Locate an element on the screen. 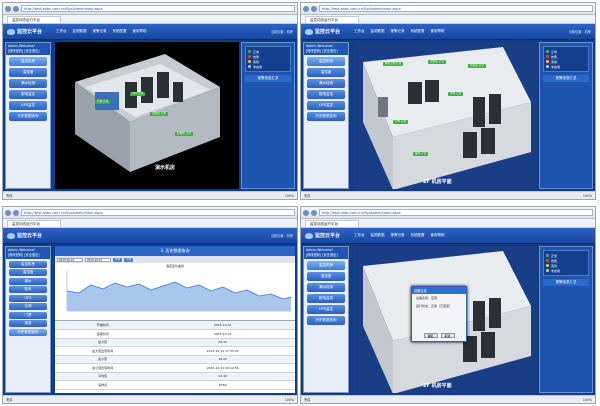 This screenshot has height=406, width=600. sidebar-item: 配电 is located at coordinates (28, 289).